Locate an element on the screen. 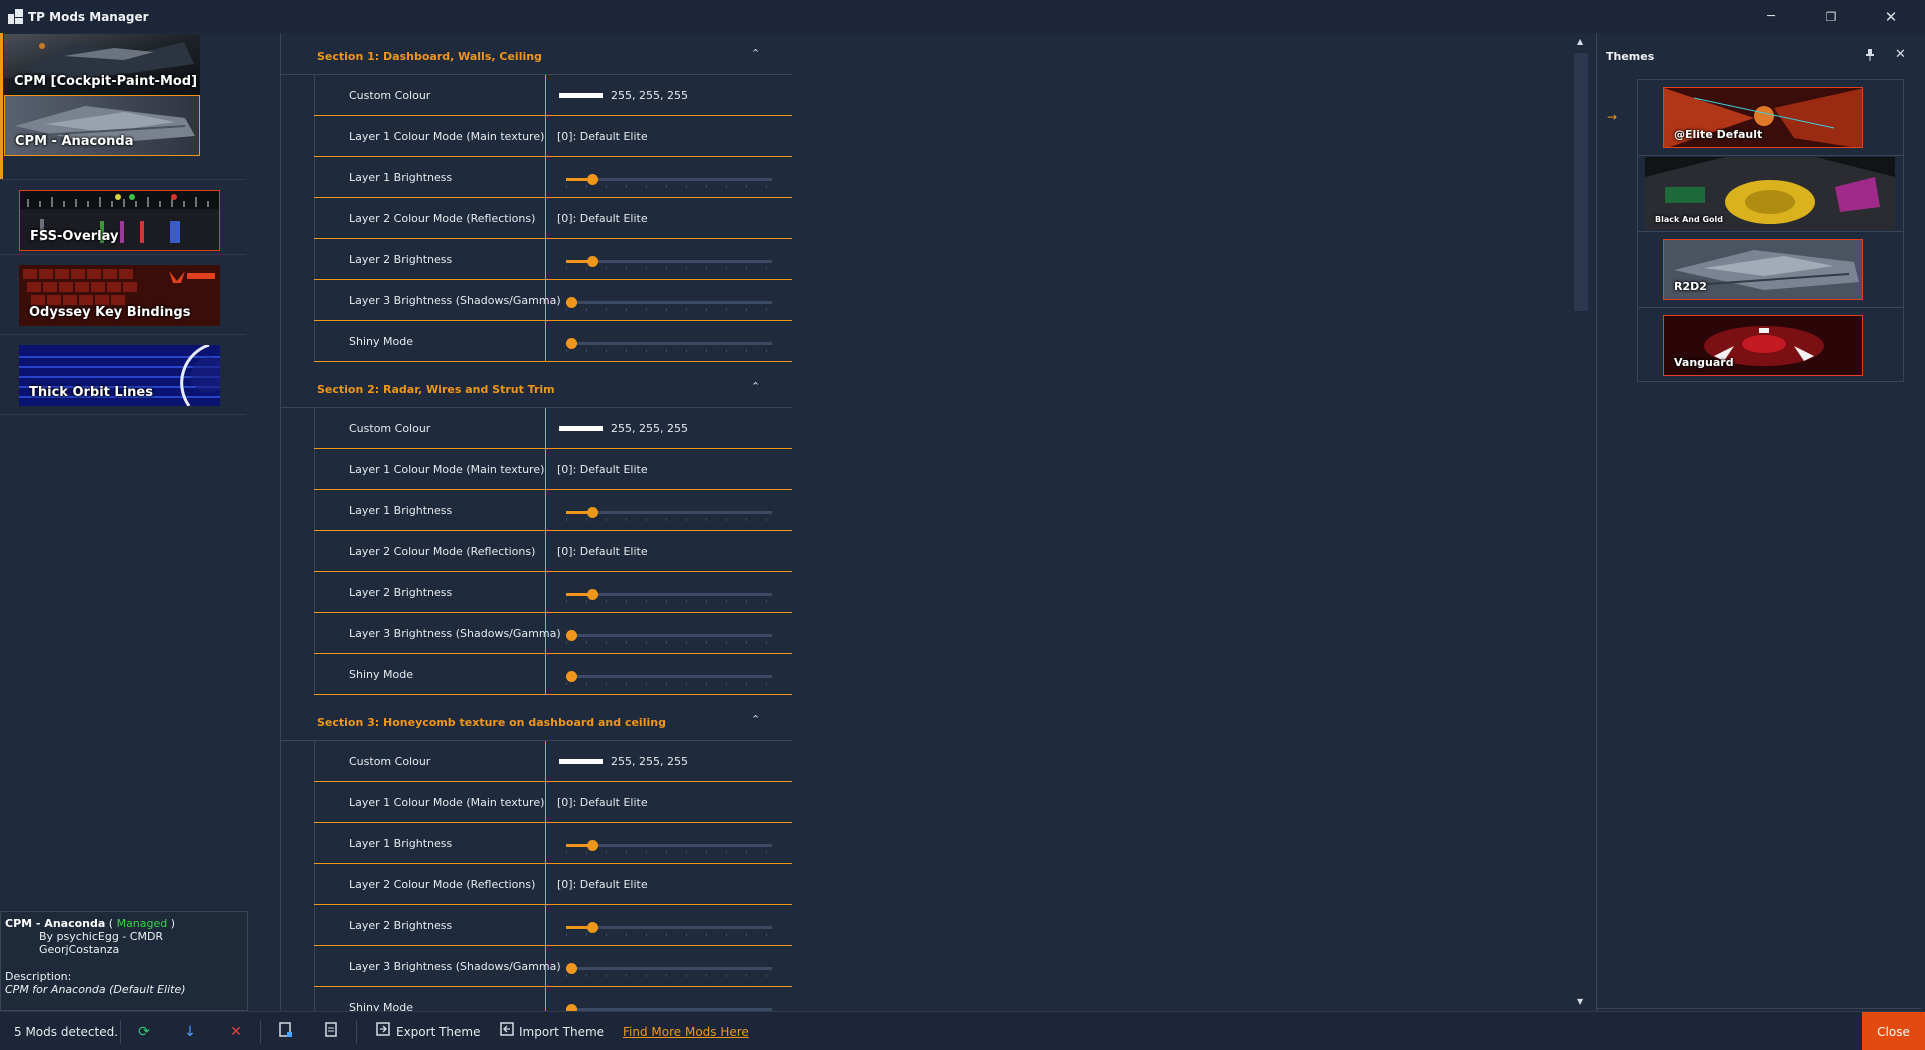 The height and width of the screenshot is (1050, 1925). mod-group-cpm: CPM [Cockpit-Paint-Mod] CPM - Anaconda is located at coordinates (123, 106).